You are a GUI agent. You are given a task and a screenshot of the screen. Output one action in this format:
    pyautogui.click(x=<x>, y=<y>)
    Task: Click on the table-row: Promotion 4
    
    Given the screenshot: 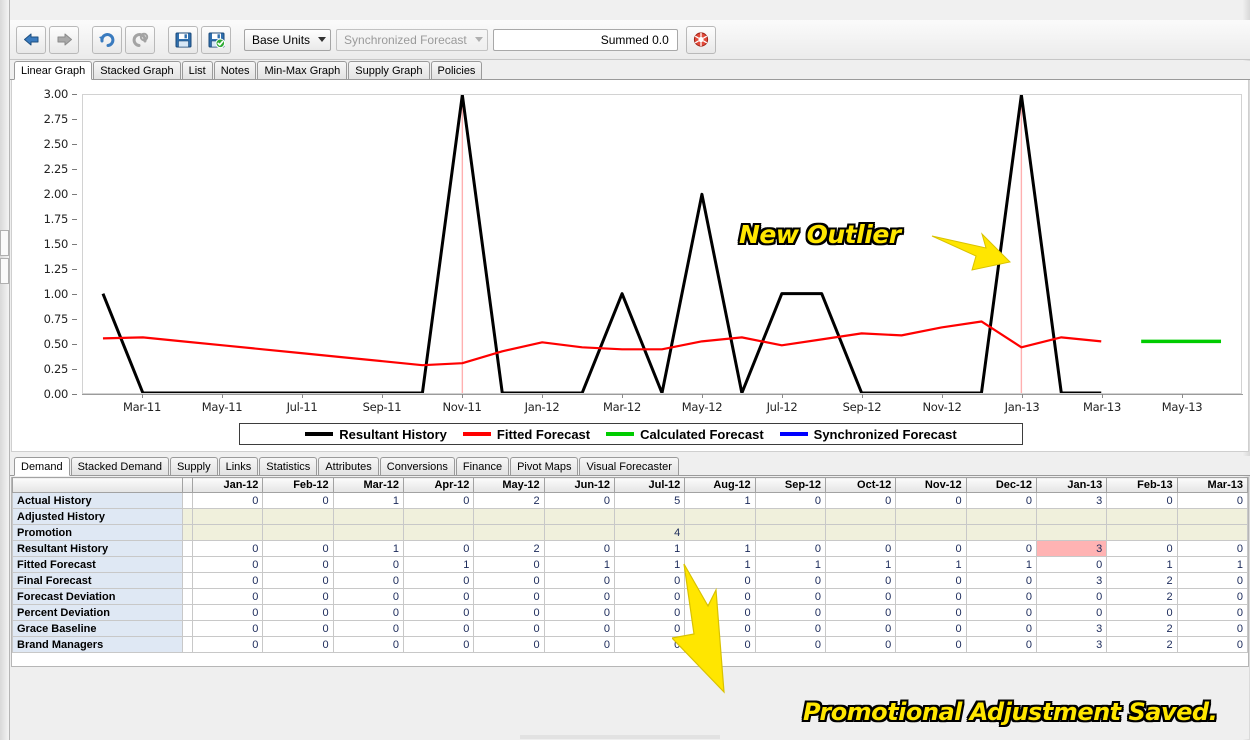 What is the action you would take?
    pyautogui.click(x=630, y=532)
    